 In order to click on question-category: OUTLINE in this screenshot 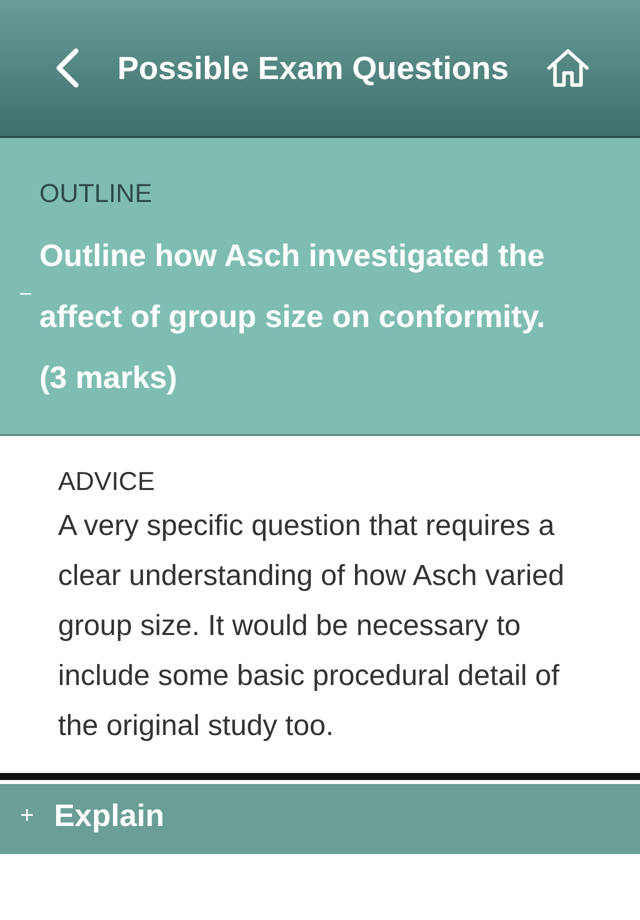, I will do `click(96, 193)`.